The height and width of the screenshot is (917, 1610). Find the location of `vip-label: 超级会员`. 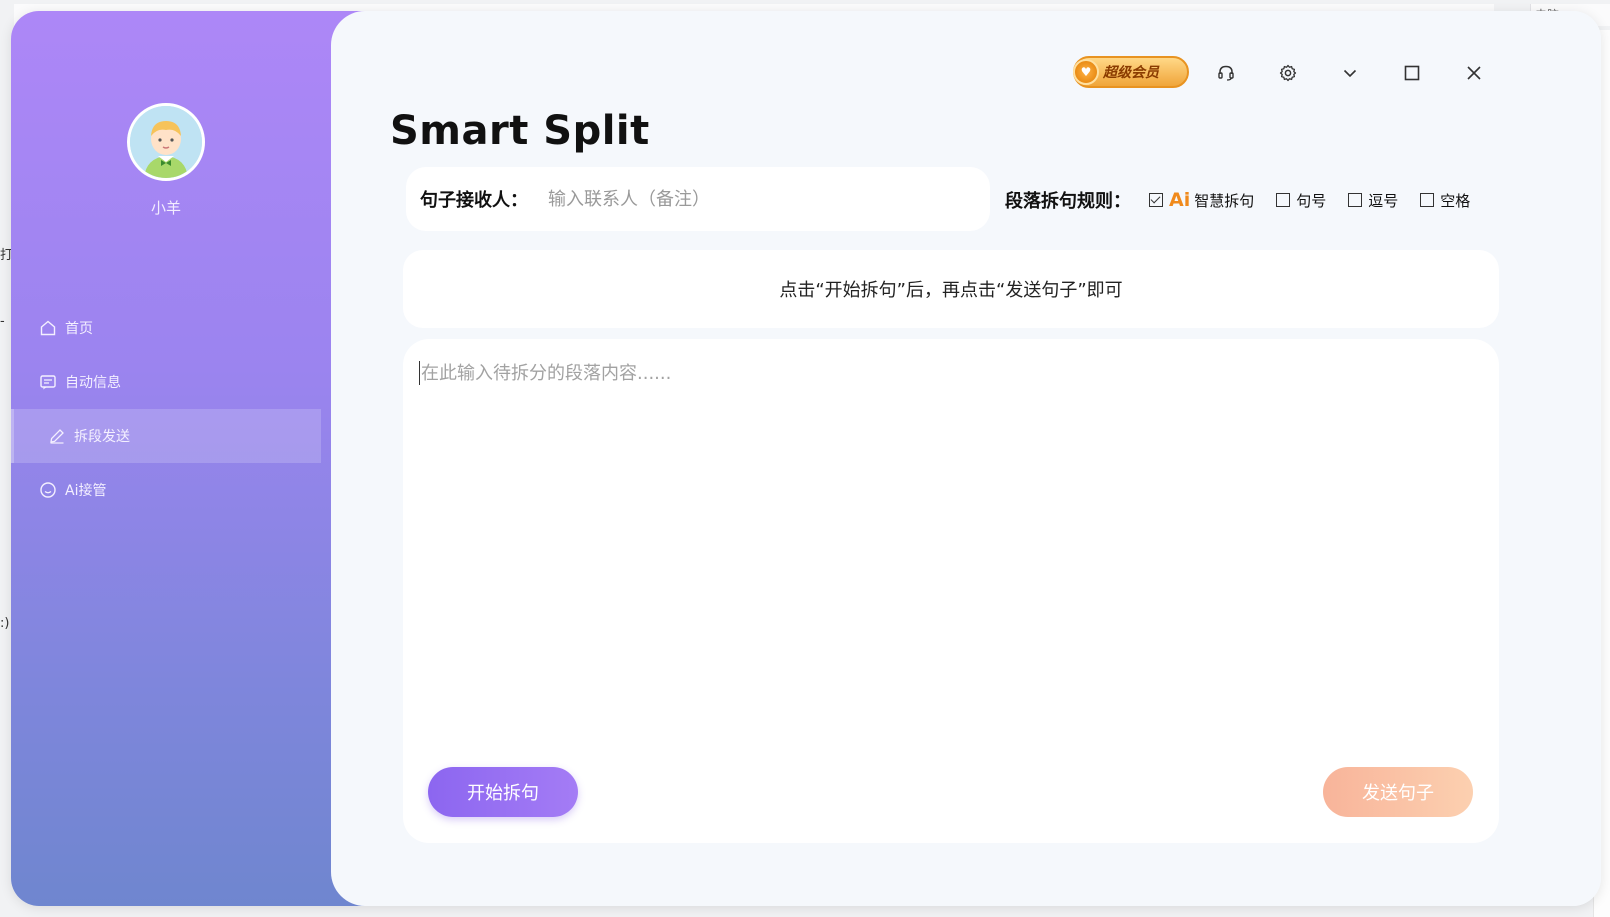

vip-label: 超级会员 is located at coordinates (1131, 73).